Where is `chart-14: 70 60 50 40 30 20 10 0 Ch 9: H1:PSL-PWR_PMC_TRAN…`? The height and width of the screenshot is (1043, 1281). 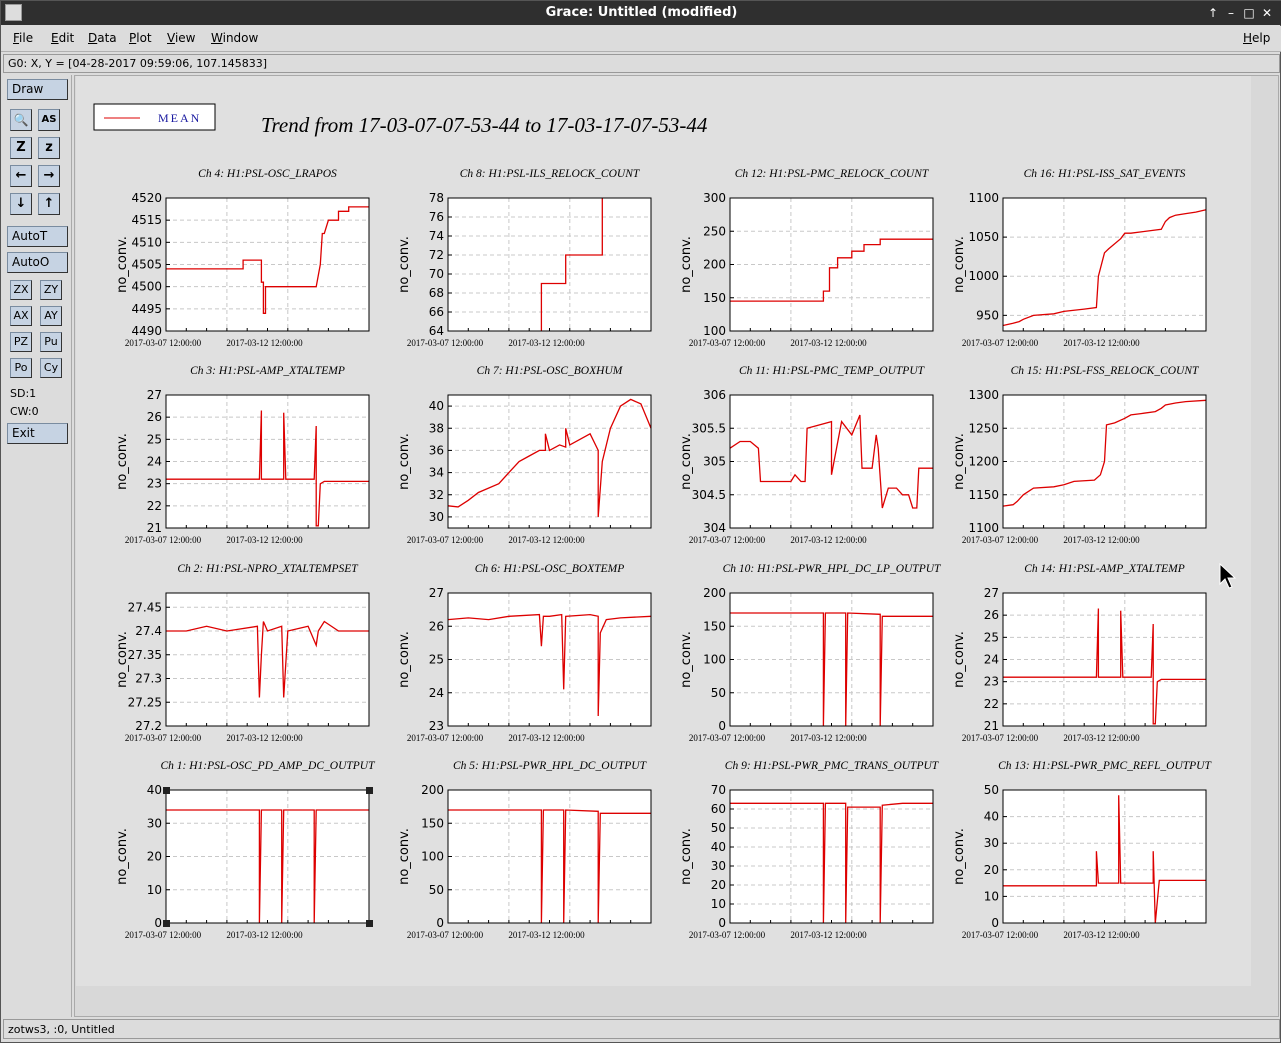
chart-14: 70 60 50 40 30 20 10 0 Ch 9: H1:PSL-PWR_PMC_TRAN… is located at coordinates (809, 850).